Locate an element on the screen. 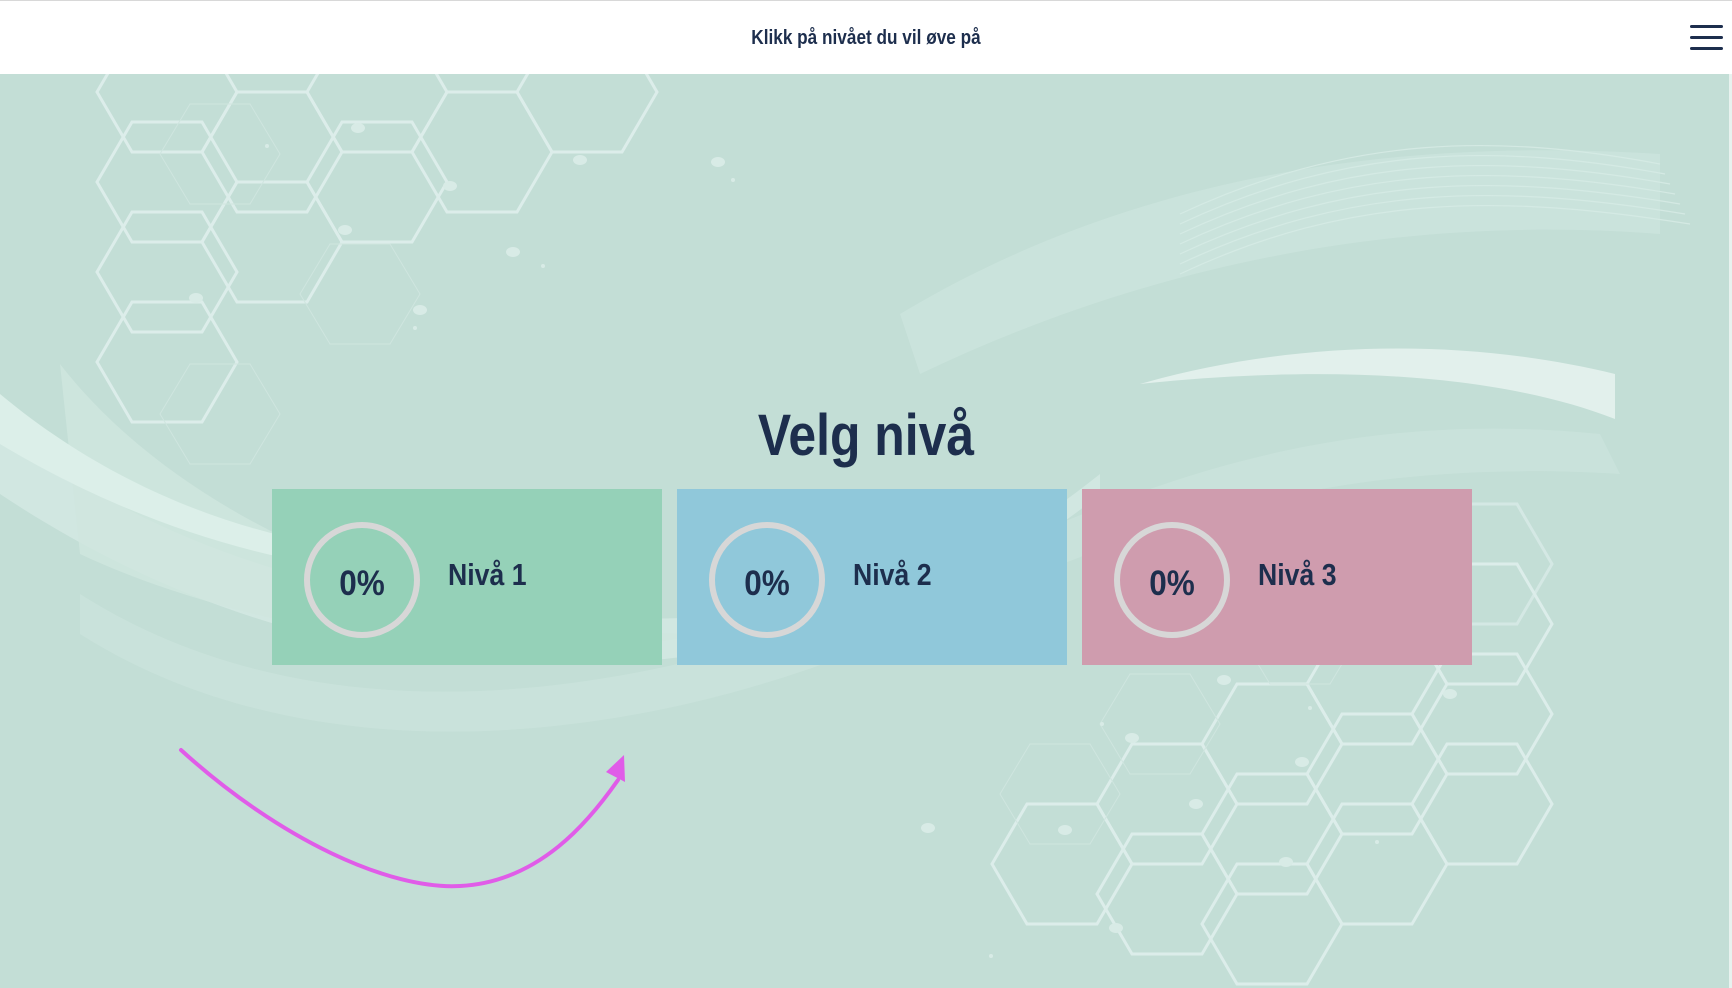  level-card-1: 0% Nivå 1 is located at coordinates (467, 577).